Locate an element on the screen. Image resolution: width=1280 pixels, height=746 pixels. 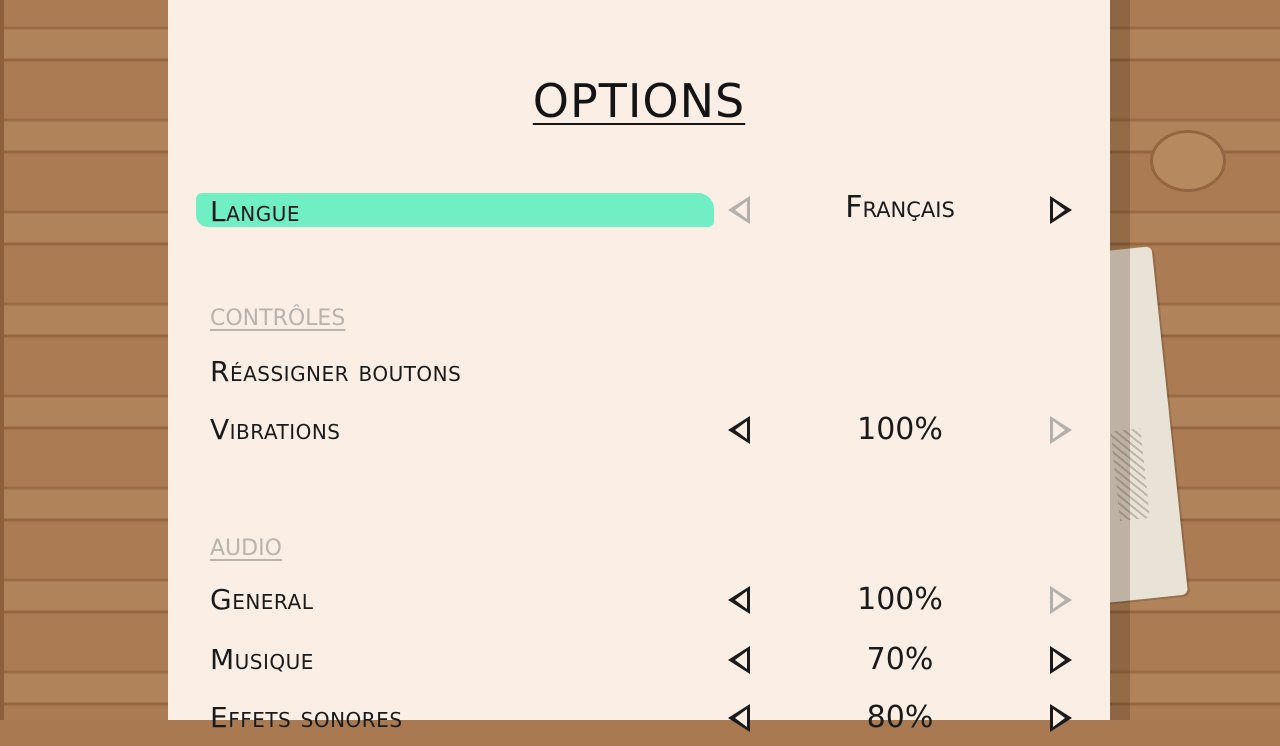
general-value: 100% is located at coordinates (900, 599).